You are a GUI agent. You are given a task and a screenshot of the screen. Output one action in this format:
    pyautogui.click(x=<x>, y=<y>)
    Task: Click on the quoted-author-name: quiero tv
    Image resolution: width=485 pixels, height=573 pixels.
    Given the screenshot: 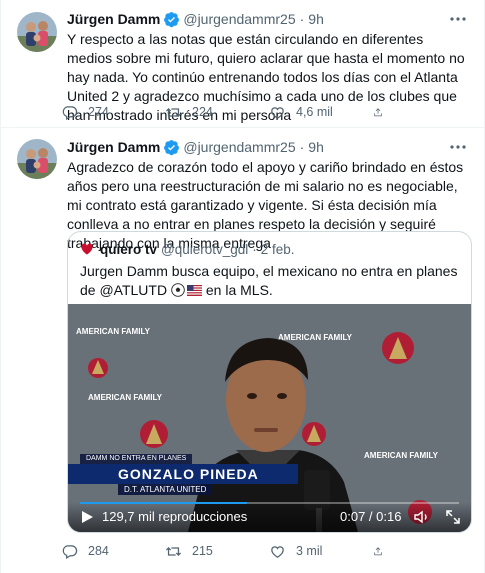 What is the action you would take?
    pyautogui.click(x=128, y=249)
    